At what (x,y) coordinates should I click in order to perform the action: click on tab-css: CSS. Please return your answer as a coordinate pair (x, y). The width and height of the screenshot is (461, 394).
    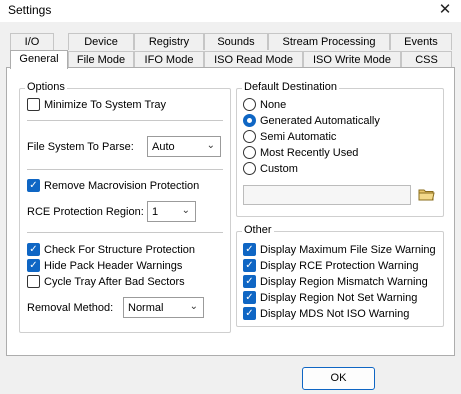
    Looking at the image, I should click on (426, 59).